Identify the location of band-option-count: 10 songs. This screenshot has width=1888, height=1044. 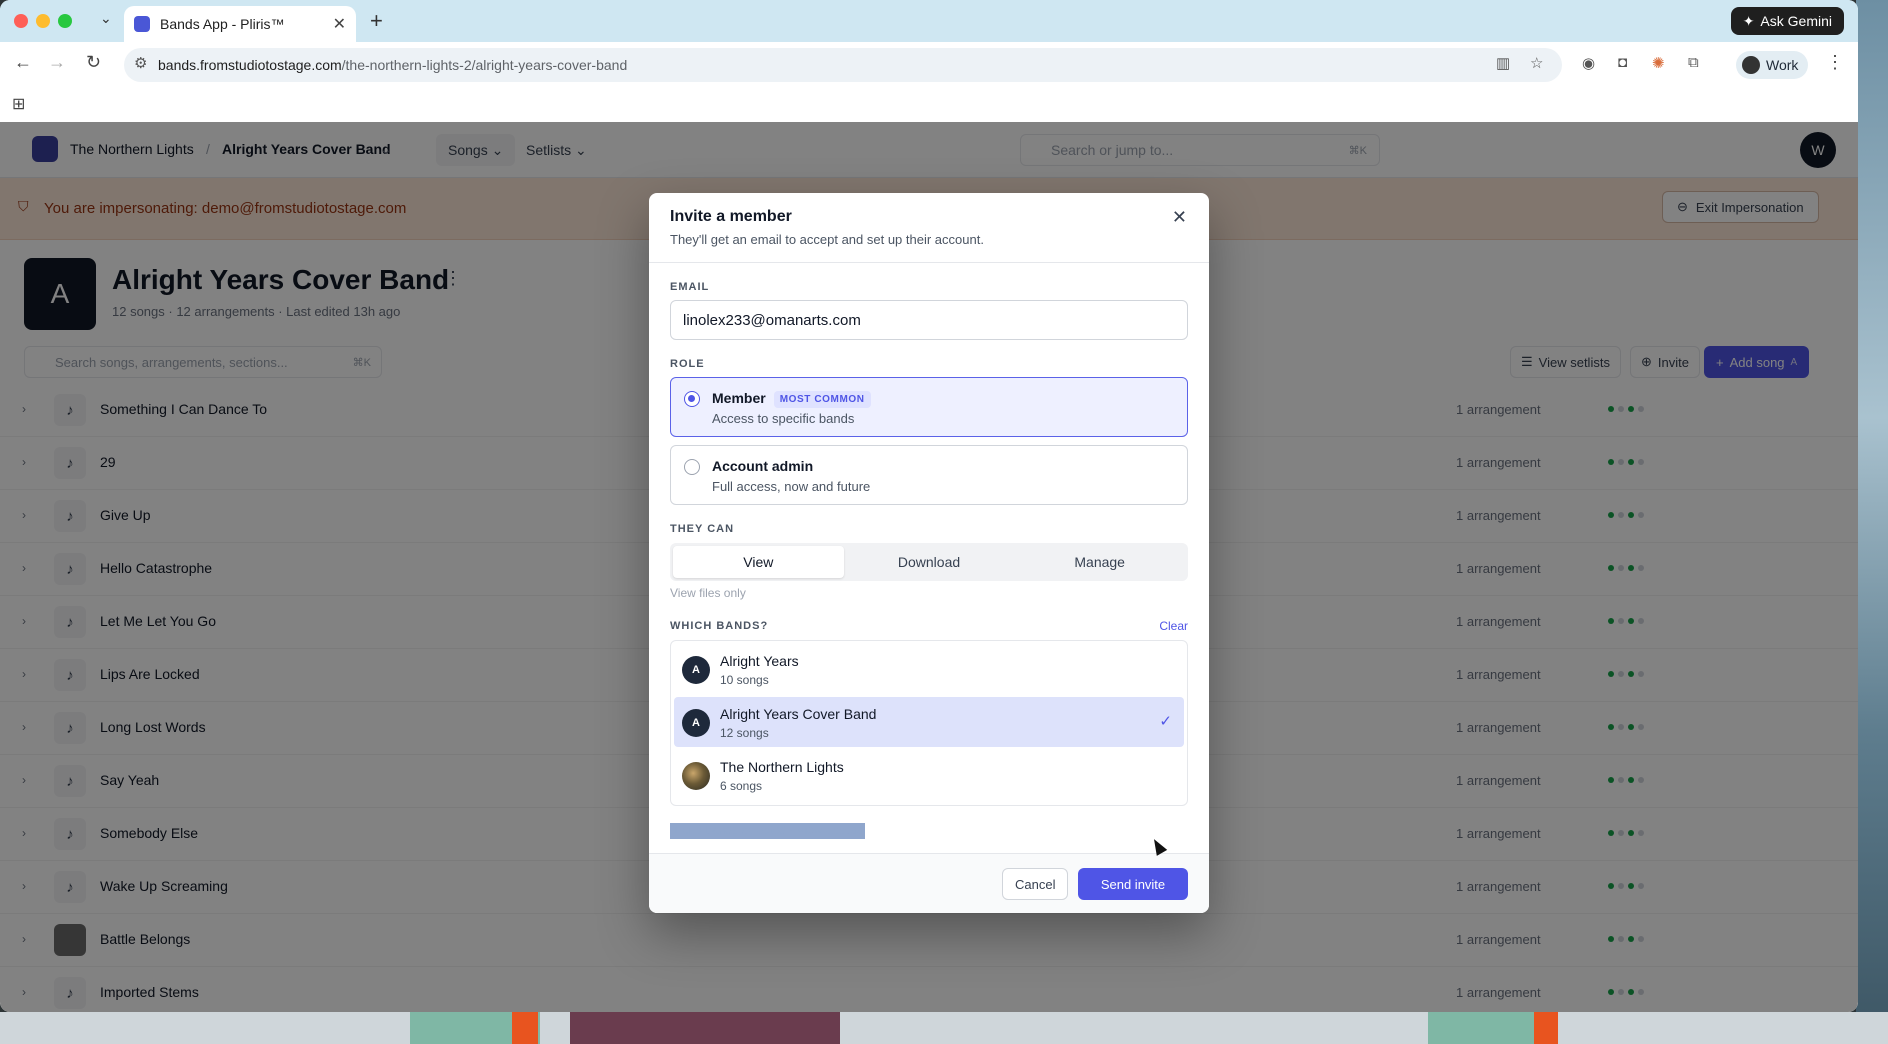
(744, 680).